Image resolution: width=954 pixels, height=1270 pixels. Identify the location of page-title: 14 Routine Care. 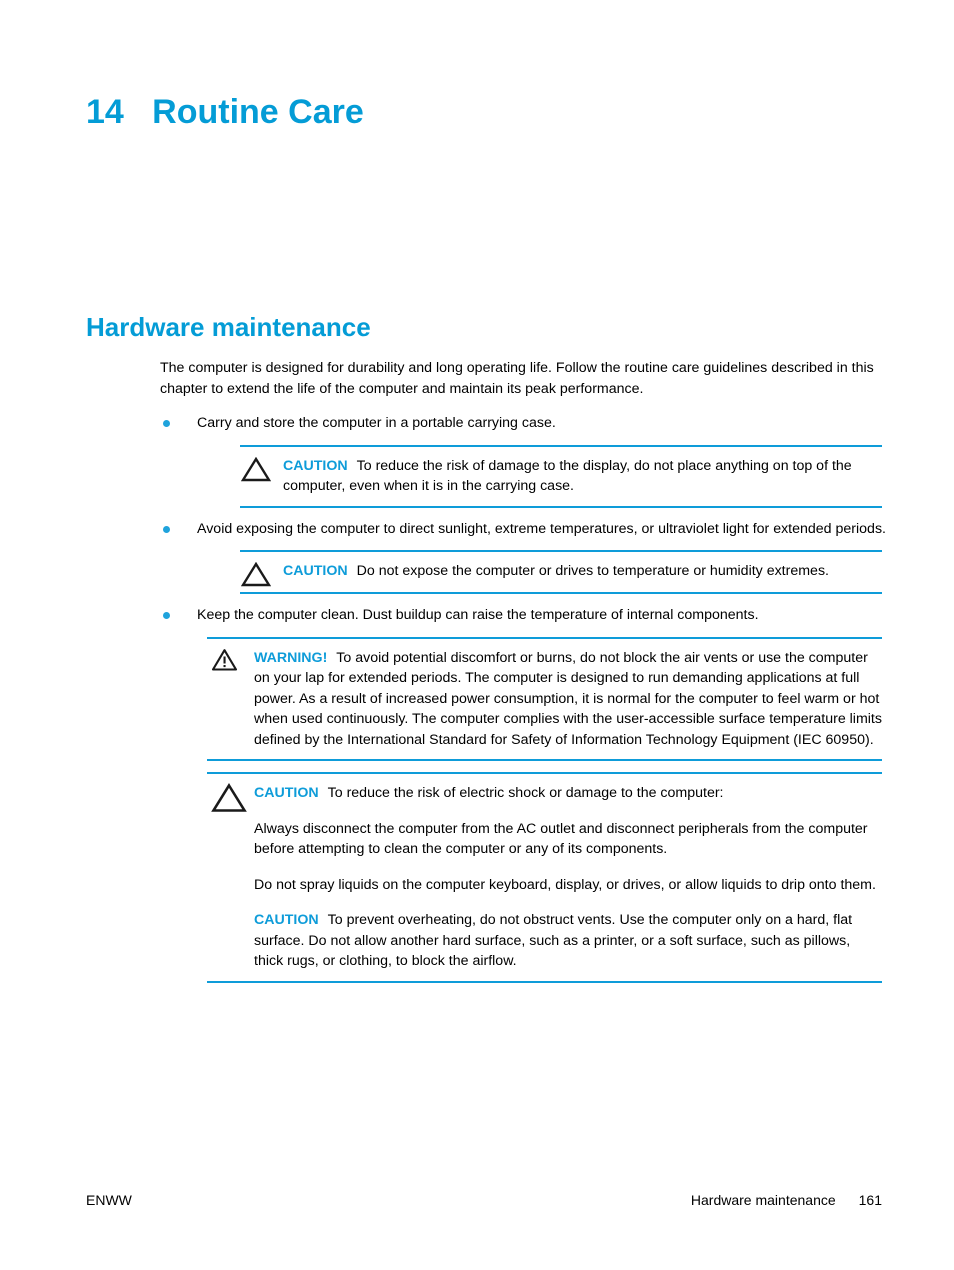
(225, 112).